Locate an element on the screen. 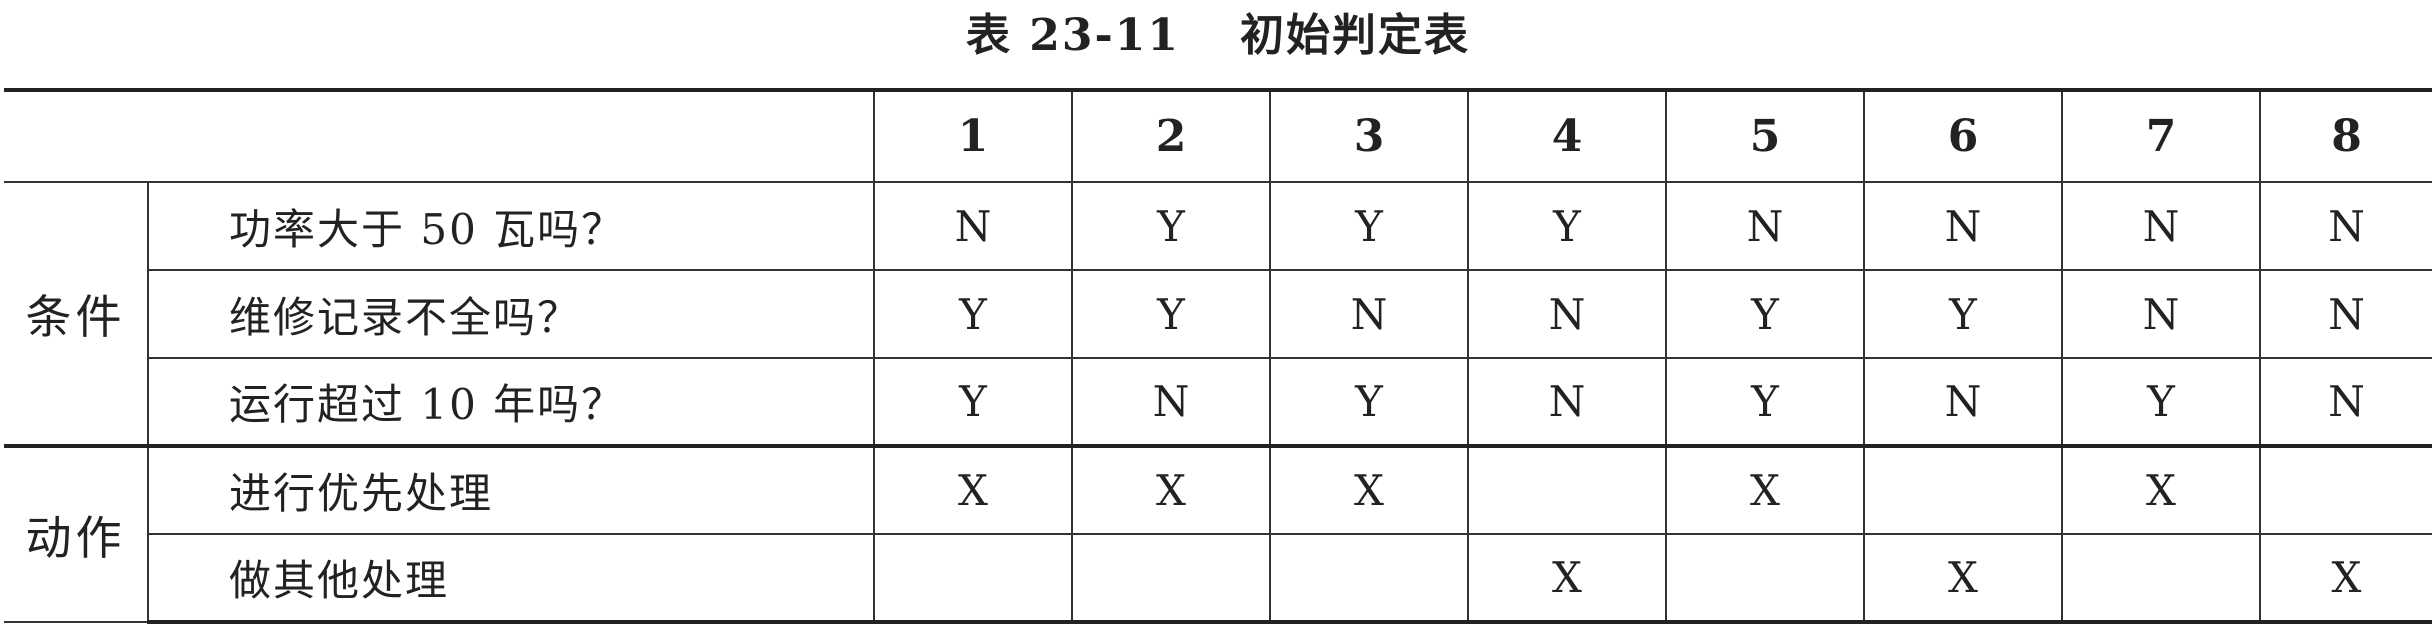 The width and height of the screenshot is (2436, 624). table-title: 初始判定表 is located at coordinates (1355, 35).